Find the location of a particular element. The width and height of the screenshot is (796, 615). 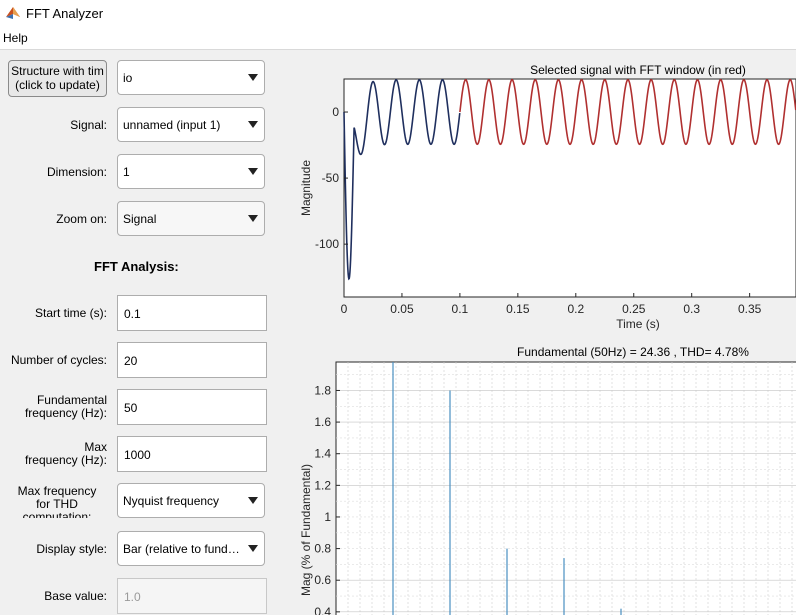

y-tick-label: -50 is located at coordinates (331, 178).